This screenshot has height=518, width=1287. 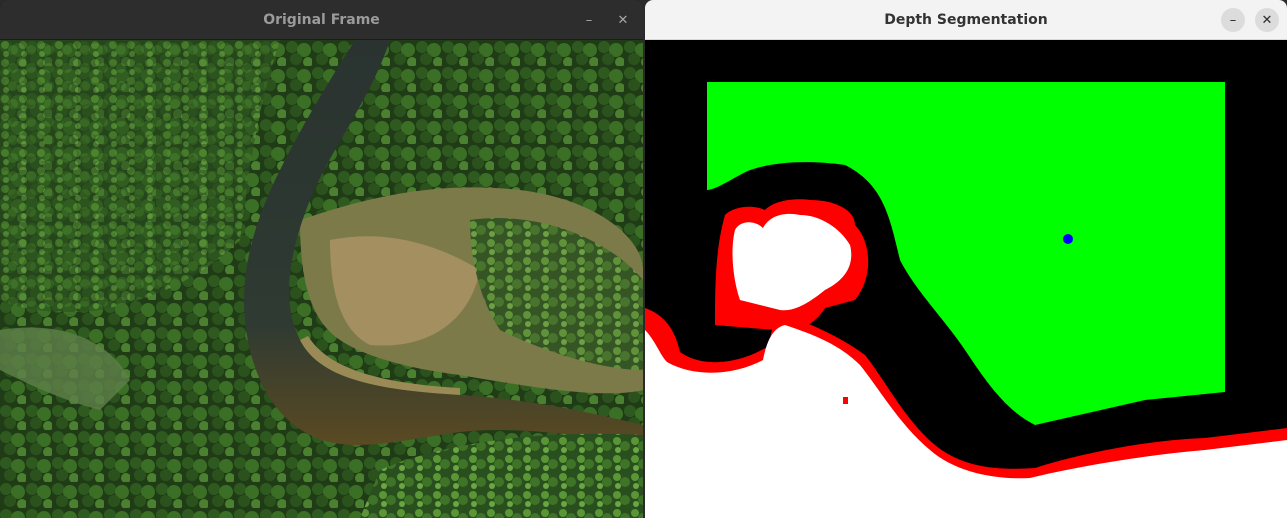 I want to click on window-title: Original Frame, so click(x=321, y=19).